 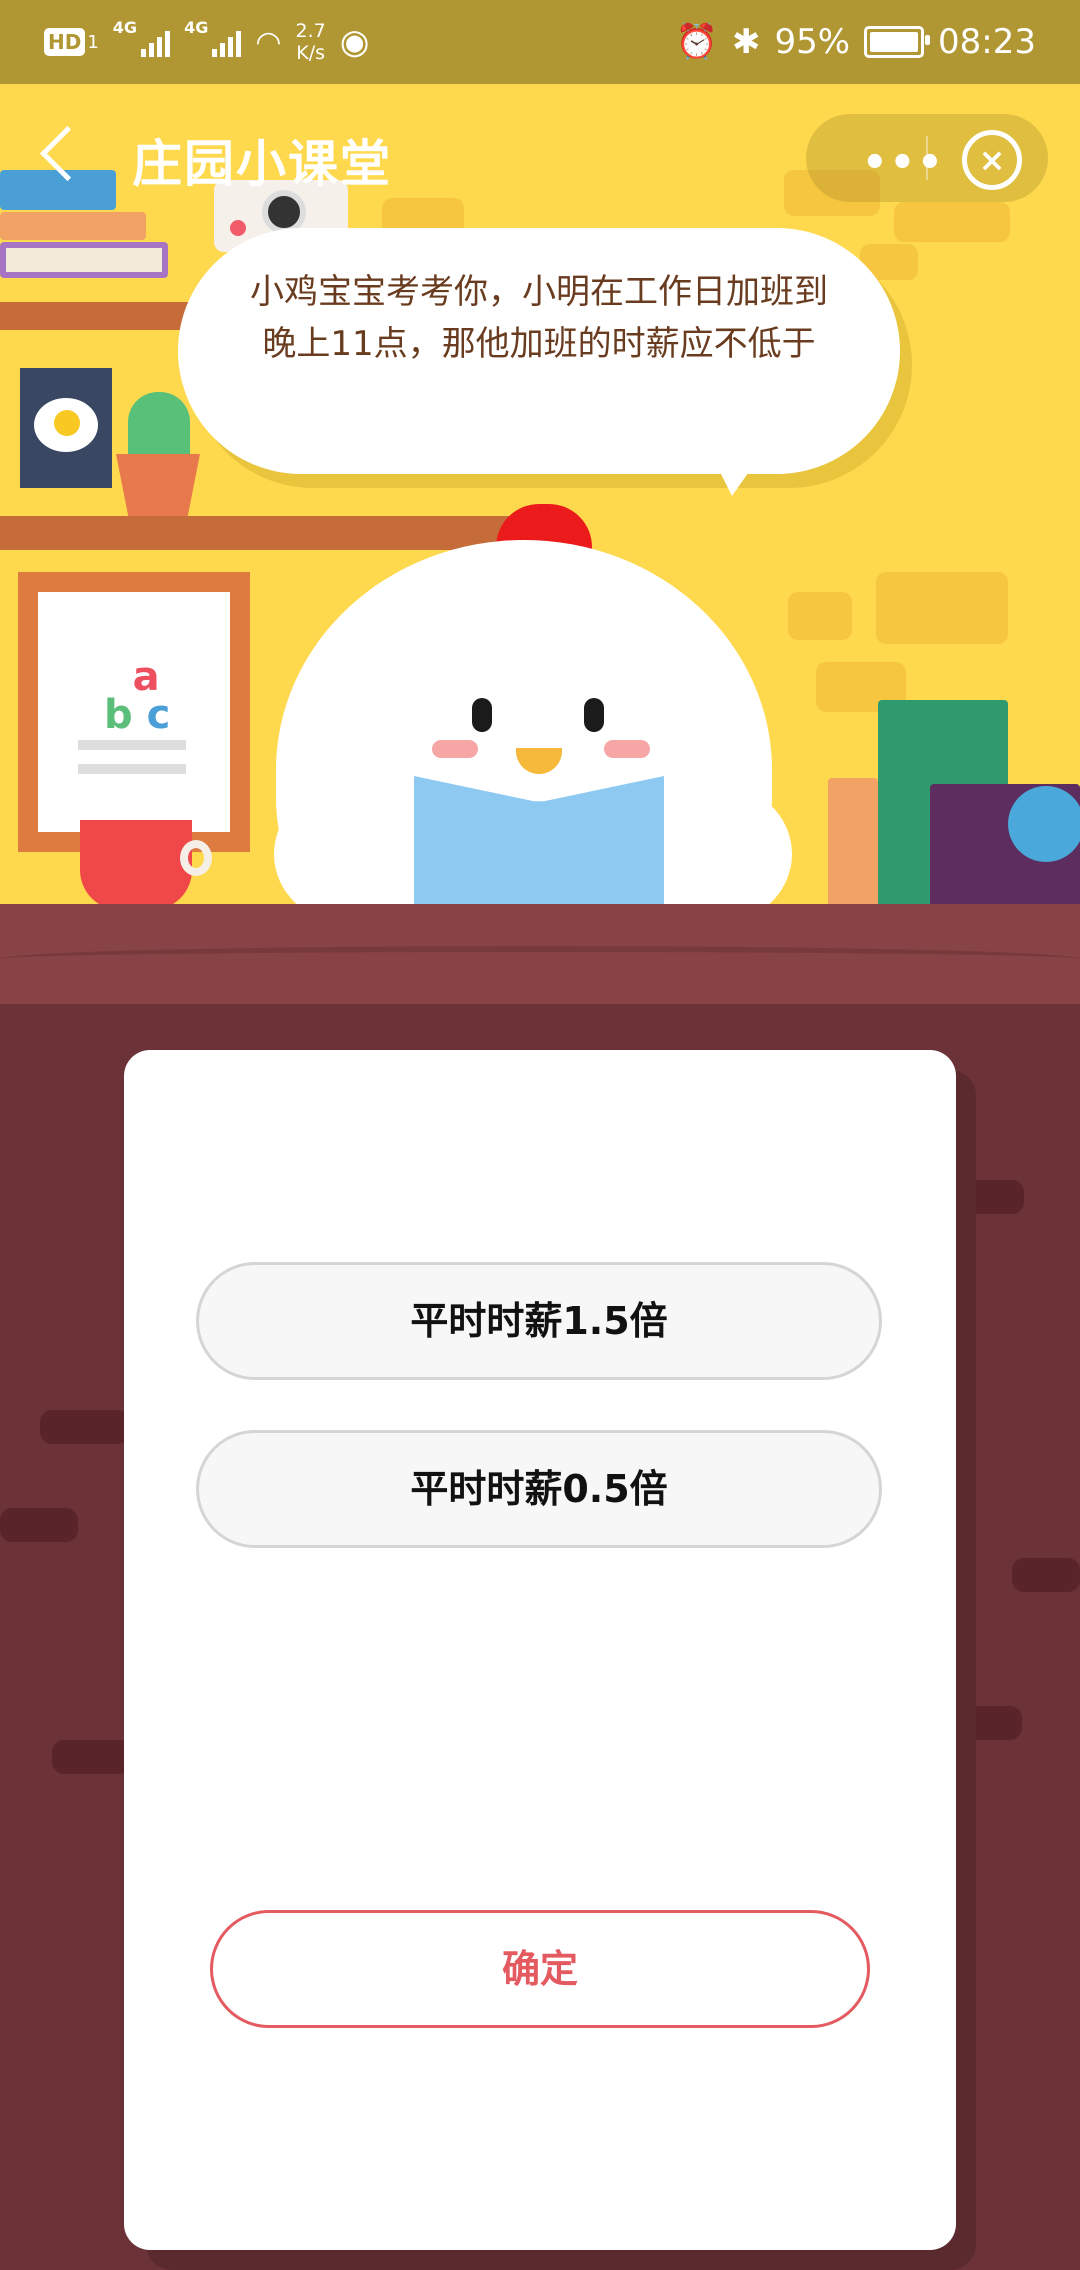 I want to click on network-type-1: 4G, so click(x=125, y=27).